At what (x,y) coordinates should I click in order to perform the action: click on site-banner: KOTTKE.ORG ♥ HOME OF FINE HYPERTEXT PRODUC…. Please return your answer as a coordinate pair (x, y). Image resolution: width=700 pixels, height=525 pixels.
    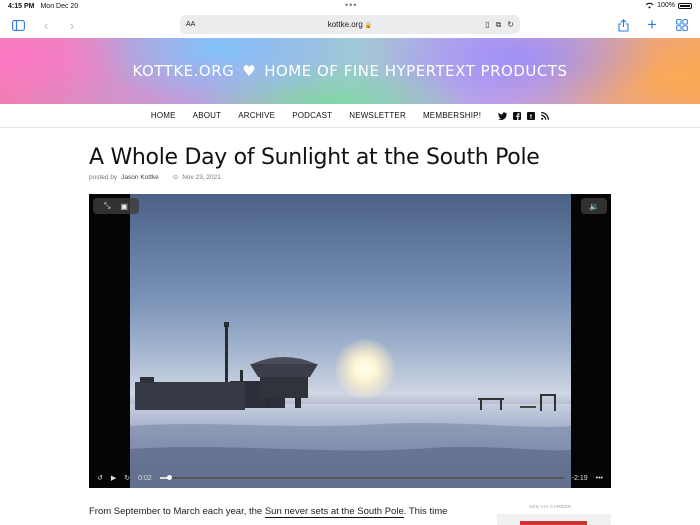
    Looking at the image, I should click on (350, 71).